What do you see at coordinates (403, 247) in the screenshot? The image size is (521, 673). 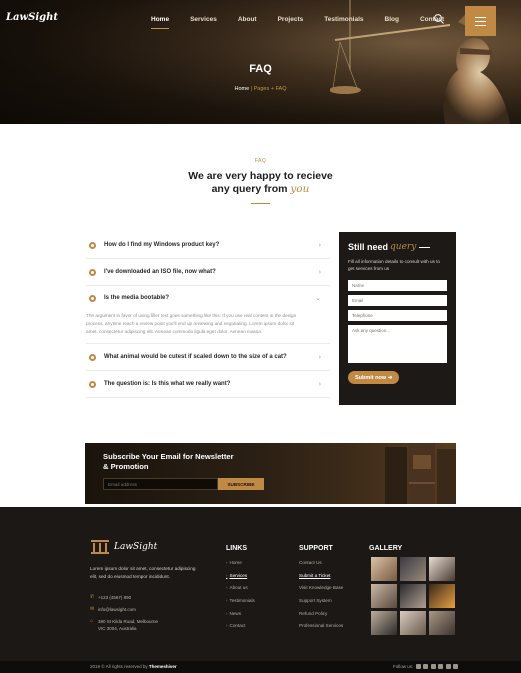 I see `query-title-accent: query` at bounding box center [403, 247].